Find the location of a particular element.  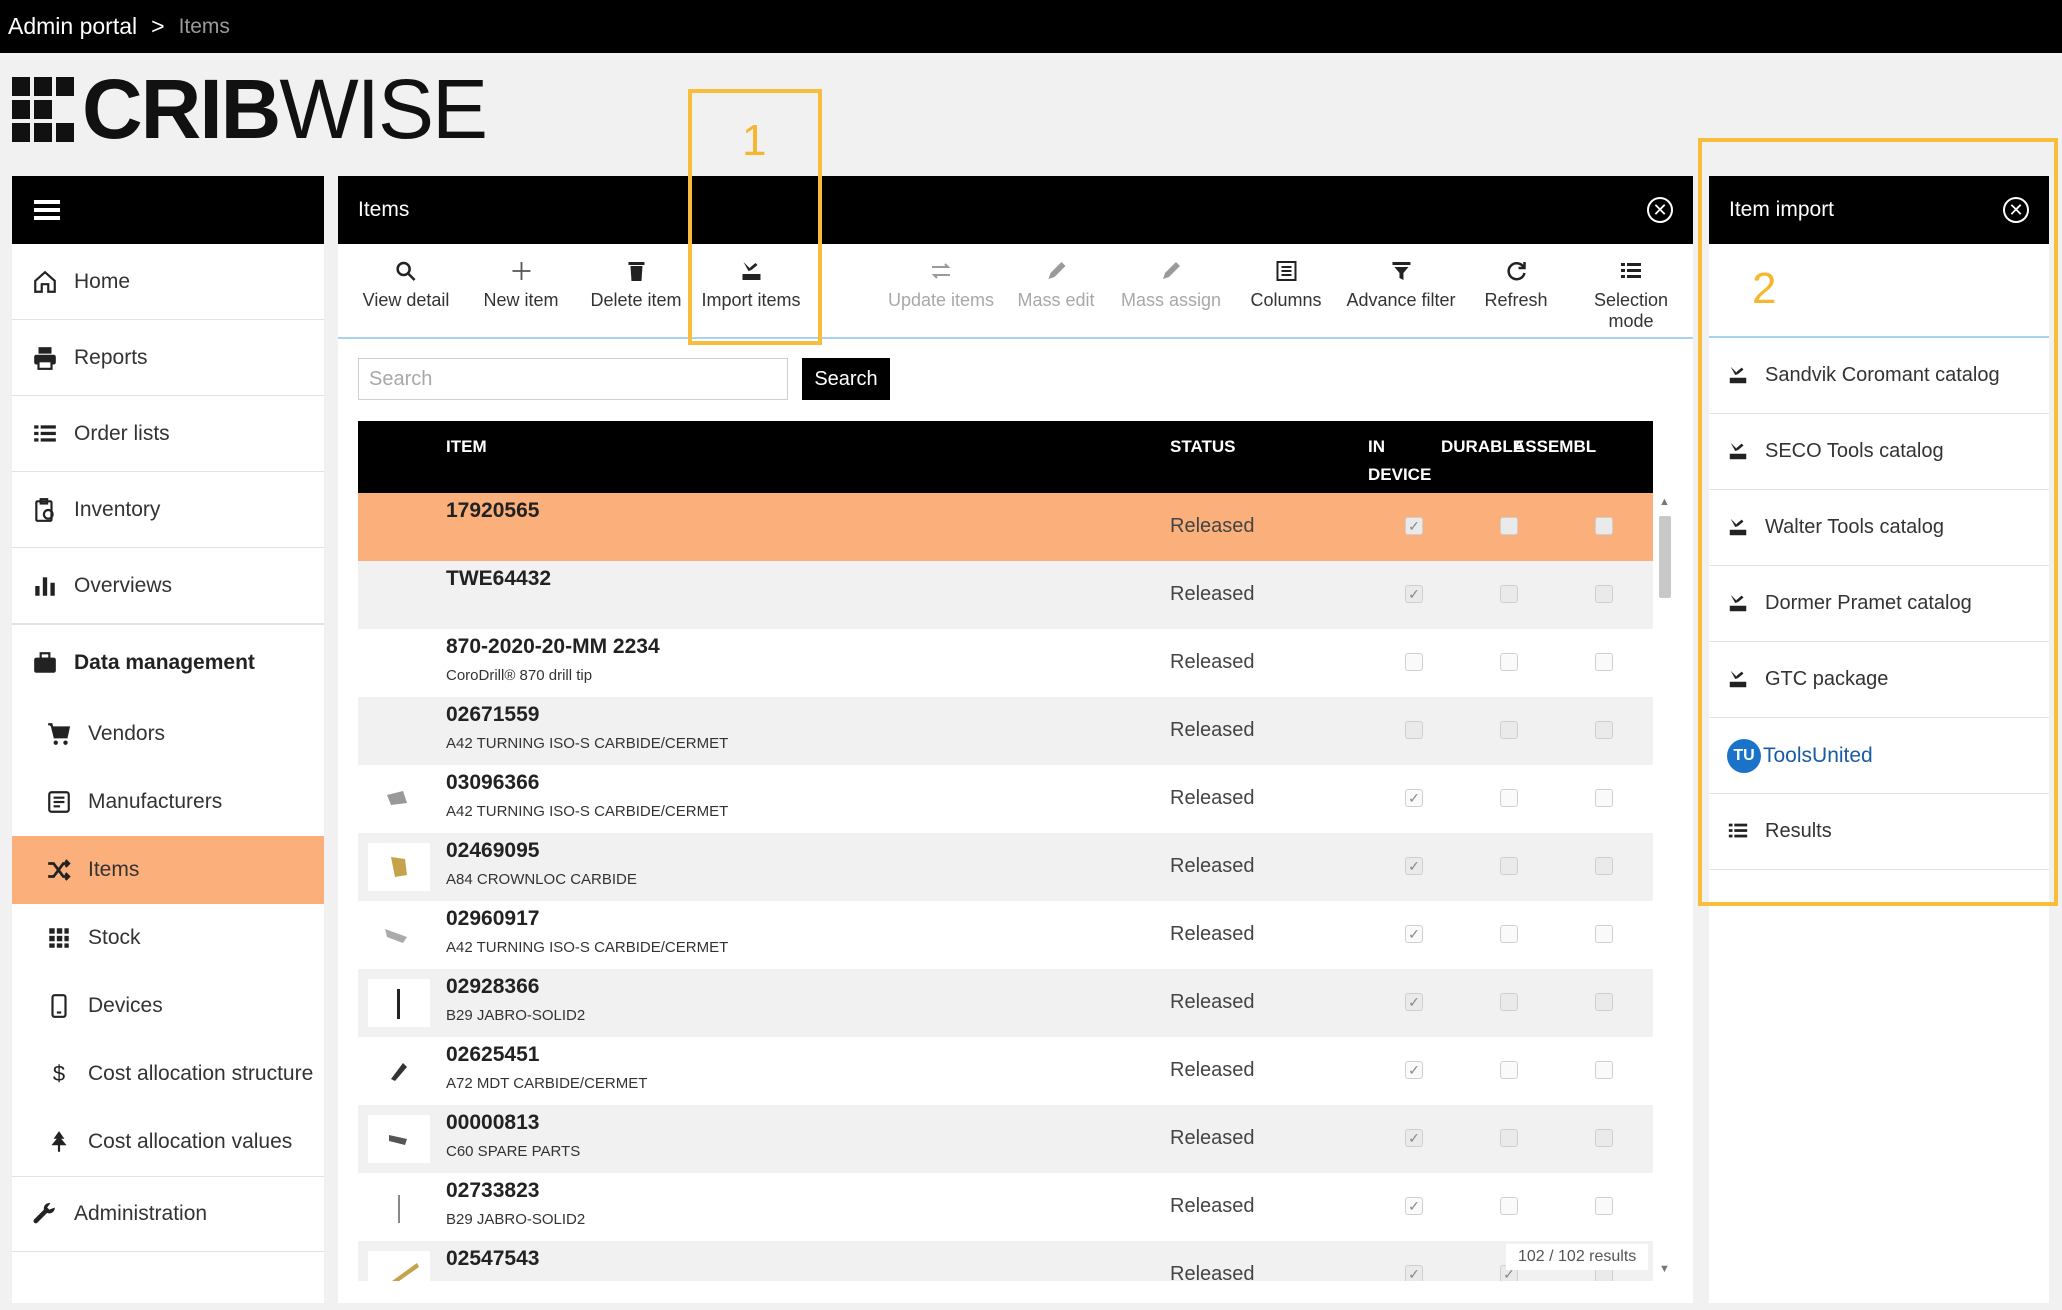

close-icon: ✕ is located at coordinates (1660, 210).